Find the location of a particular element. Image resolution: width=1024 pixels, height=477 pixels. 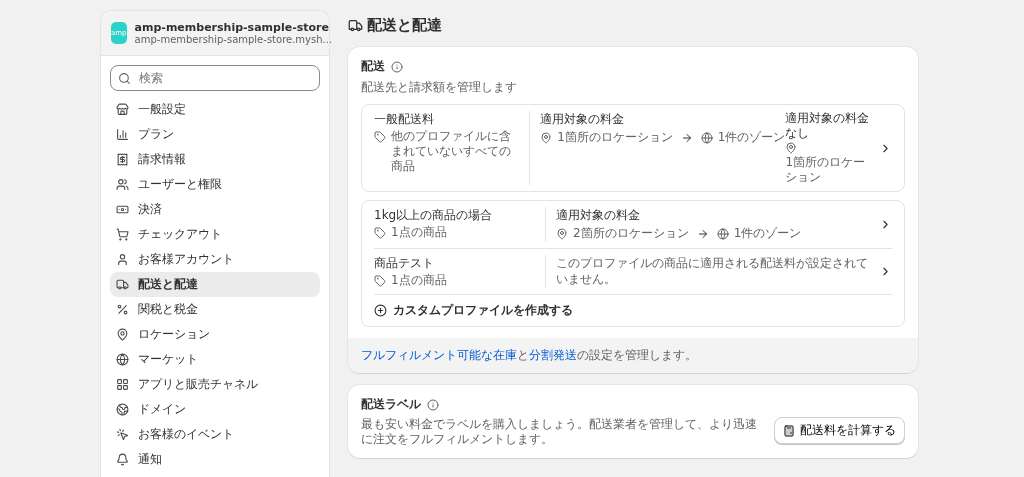

search-field: 検索 is located at coordinates (215, 78).